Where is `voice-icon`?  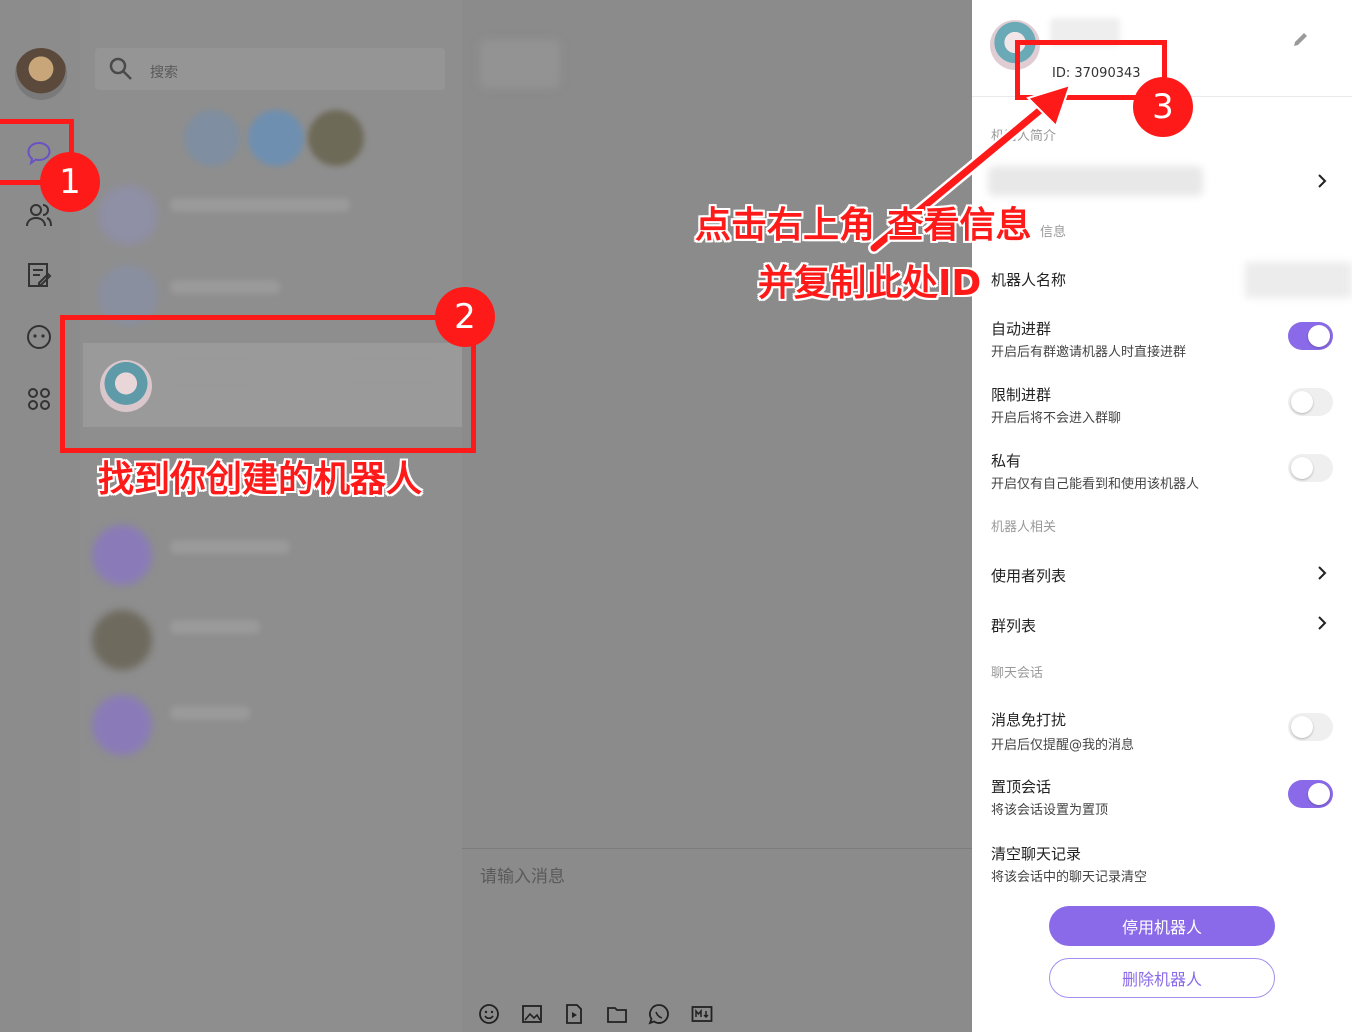
voice-icon is located at coordinates (659, 1014).